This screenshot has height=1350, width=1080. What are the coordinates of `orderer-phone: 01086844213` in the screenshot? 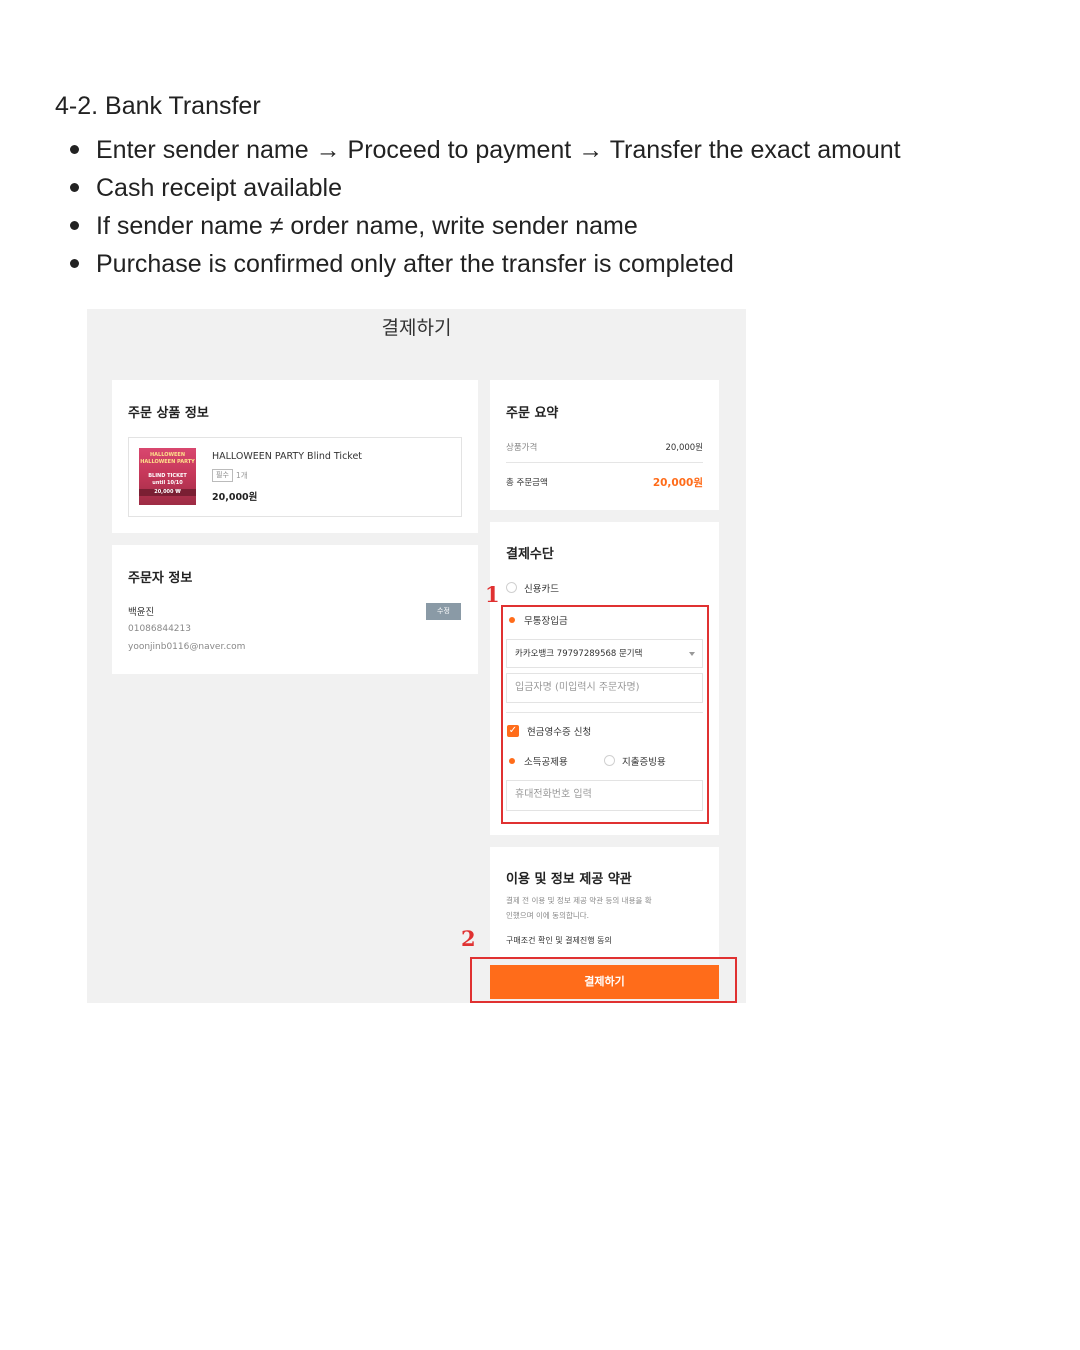 It's located at (159, 629).